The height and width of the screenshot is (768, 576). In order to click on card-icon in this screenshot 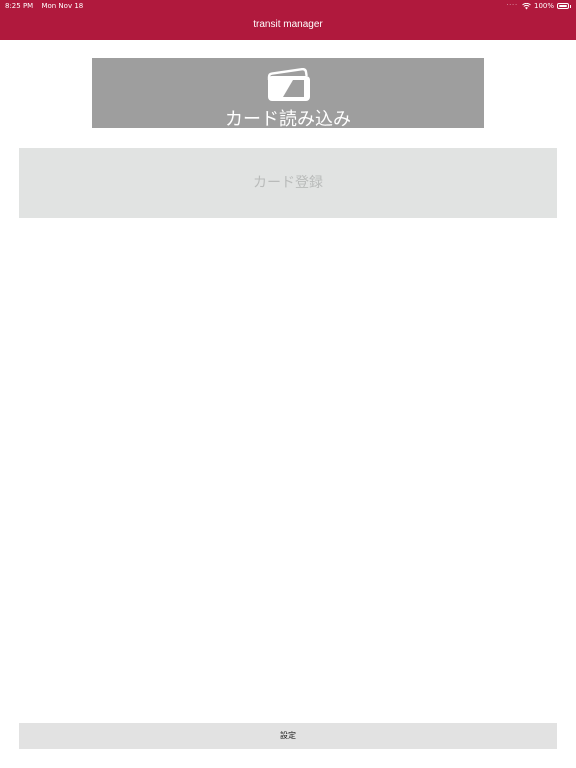, I will do `click(288, 84)`.